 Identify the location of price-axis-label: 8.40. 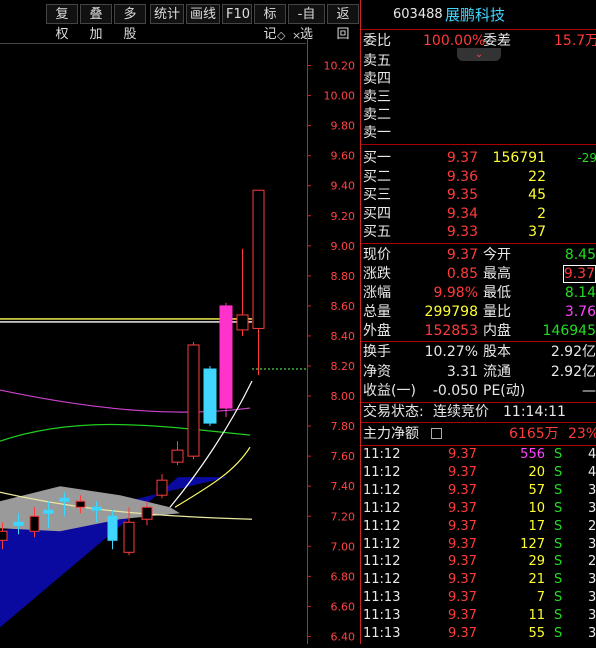
(343, 336).